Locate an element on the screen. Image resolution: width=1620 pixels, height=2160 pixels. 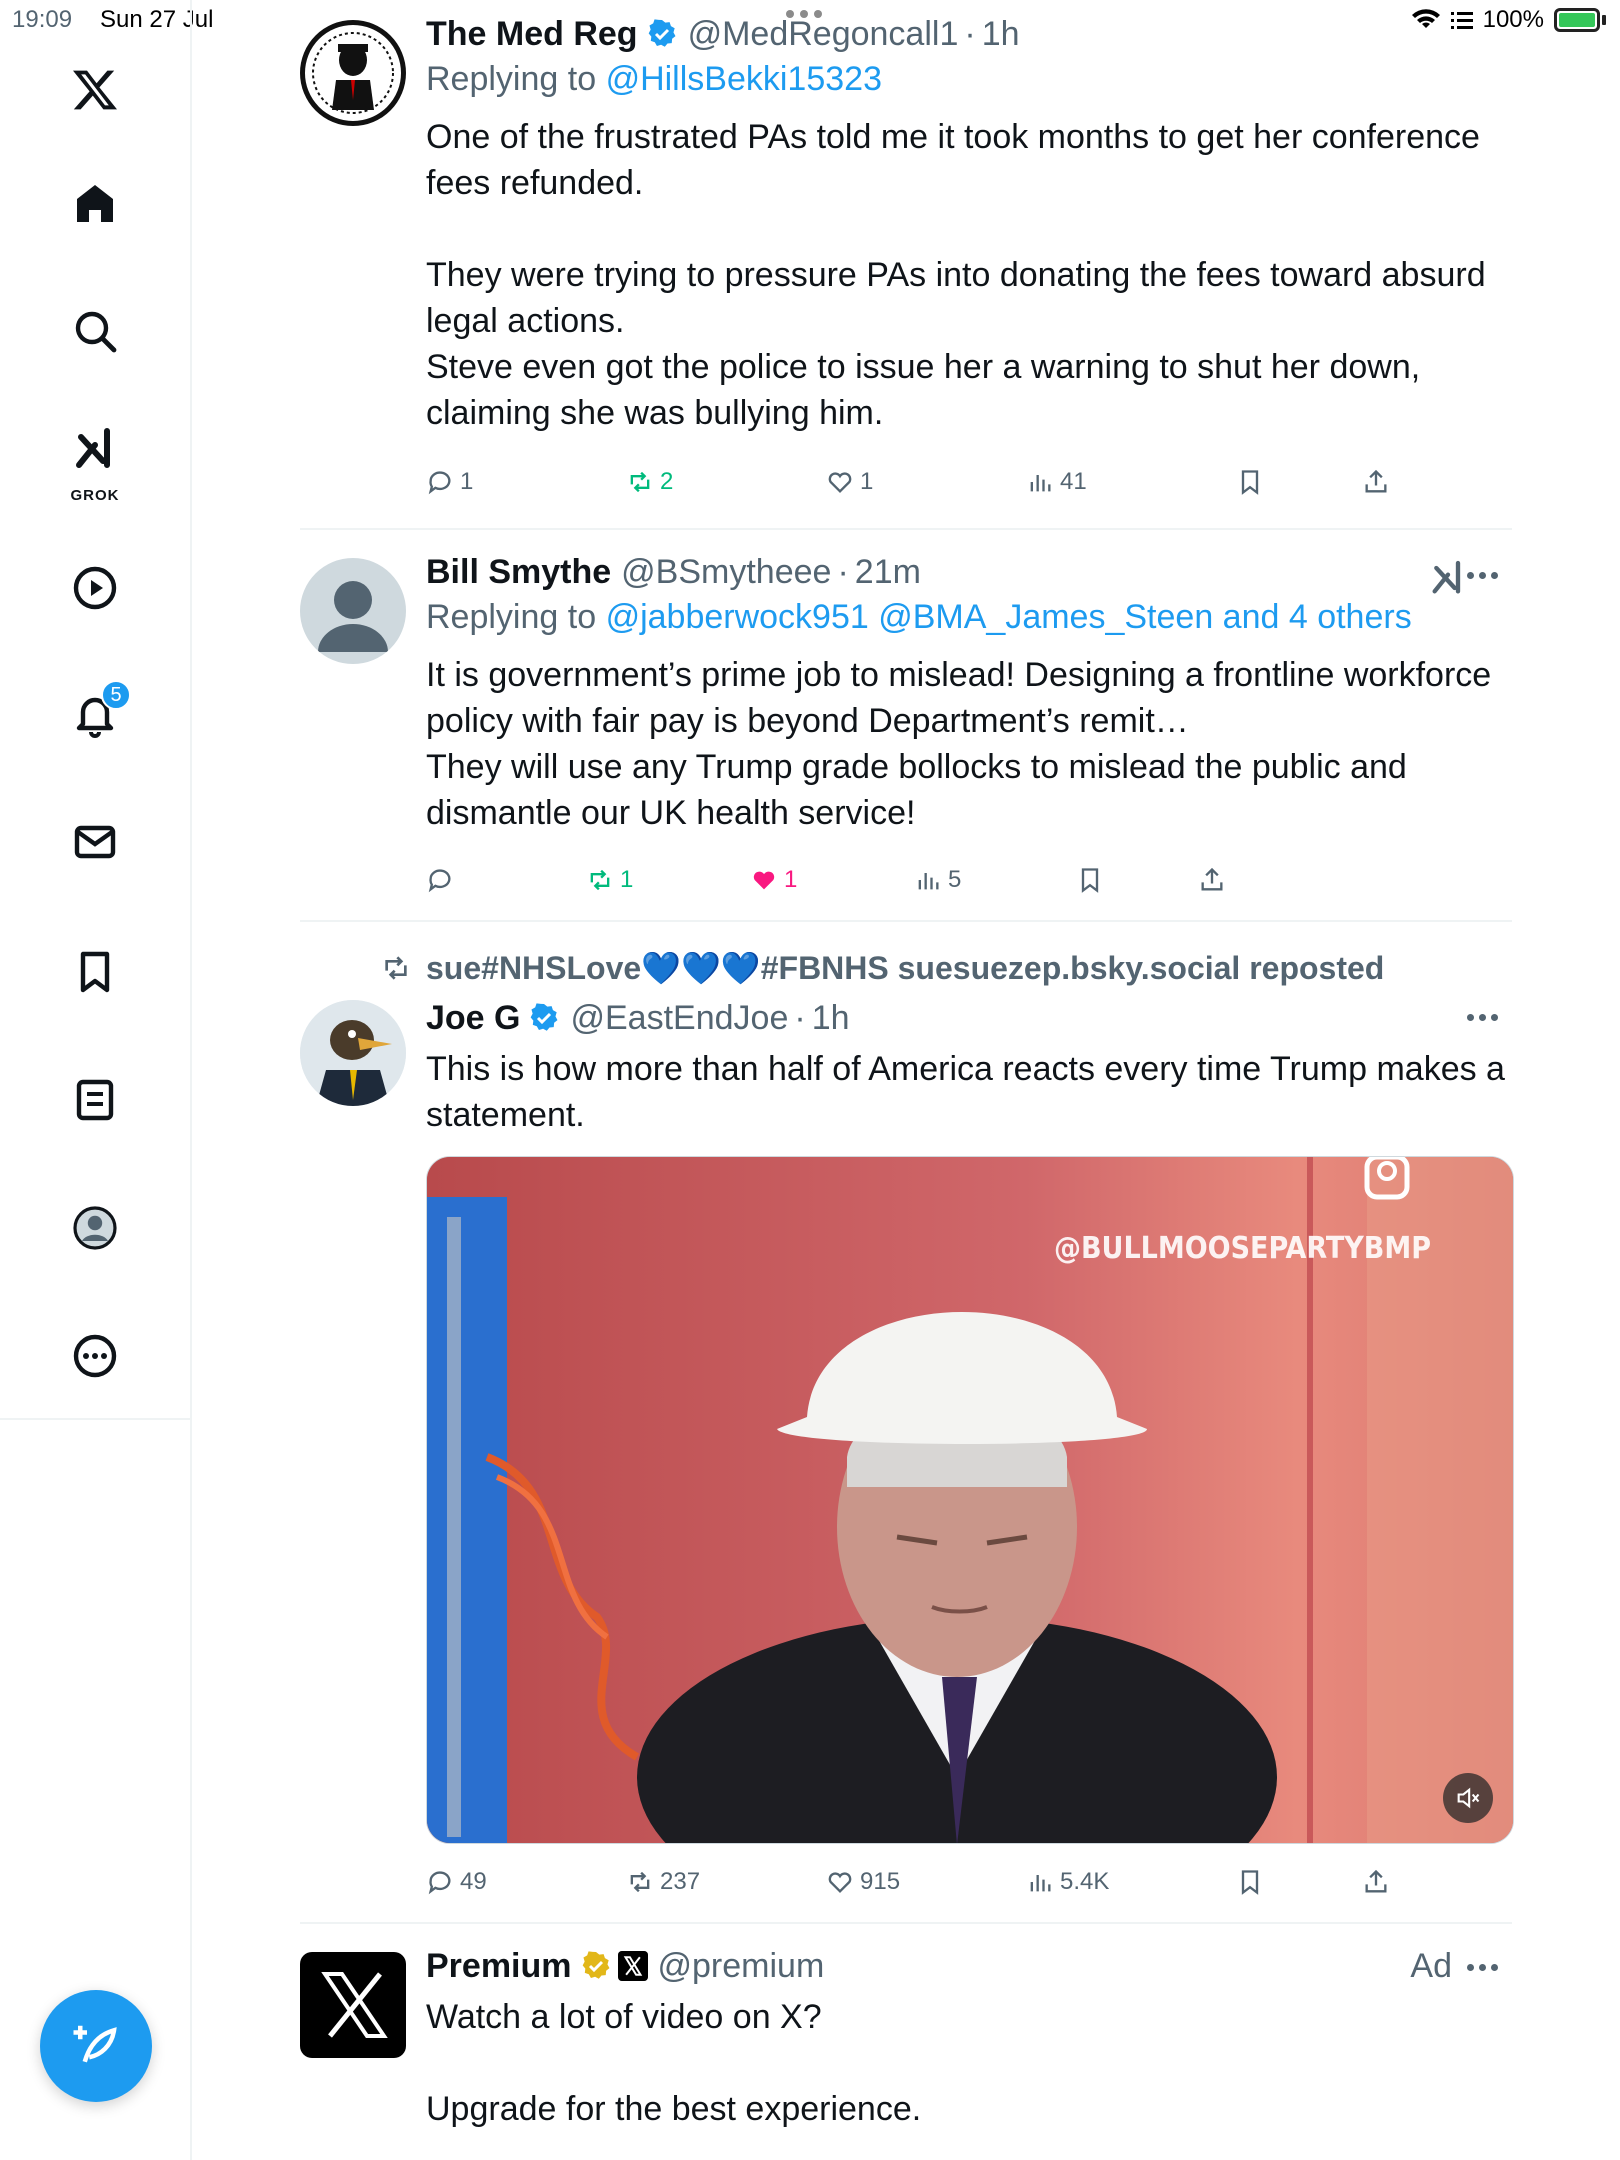
x-affiliate-icon is located at coordinates (632, 1966).